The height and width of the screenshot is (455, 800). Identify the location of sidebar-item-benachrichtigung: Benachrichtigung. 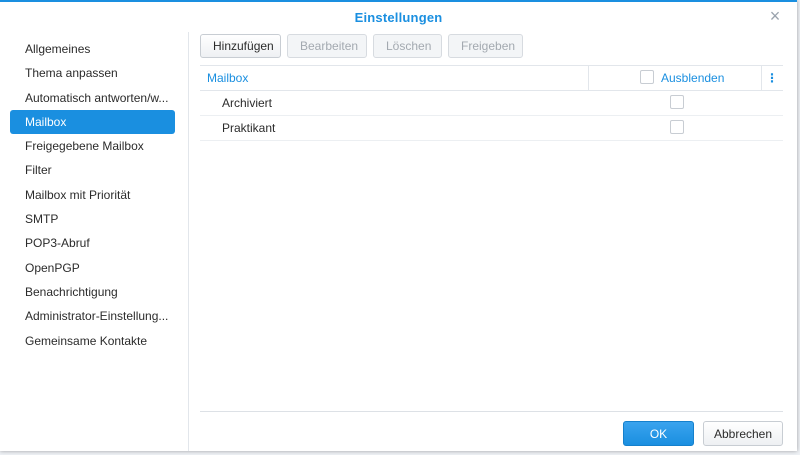
(92, 292).